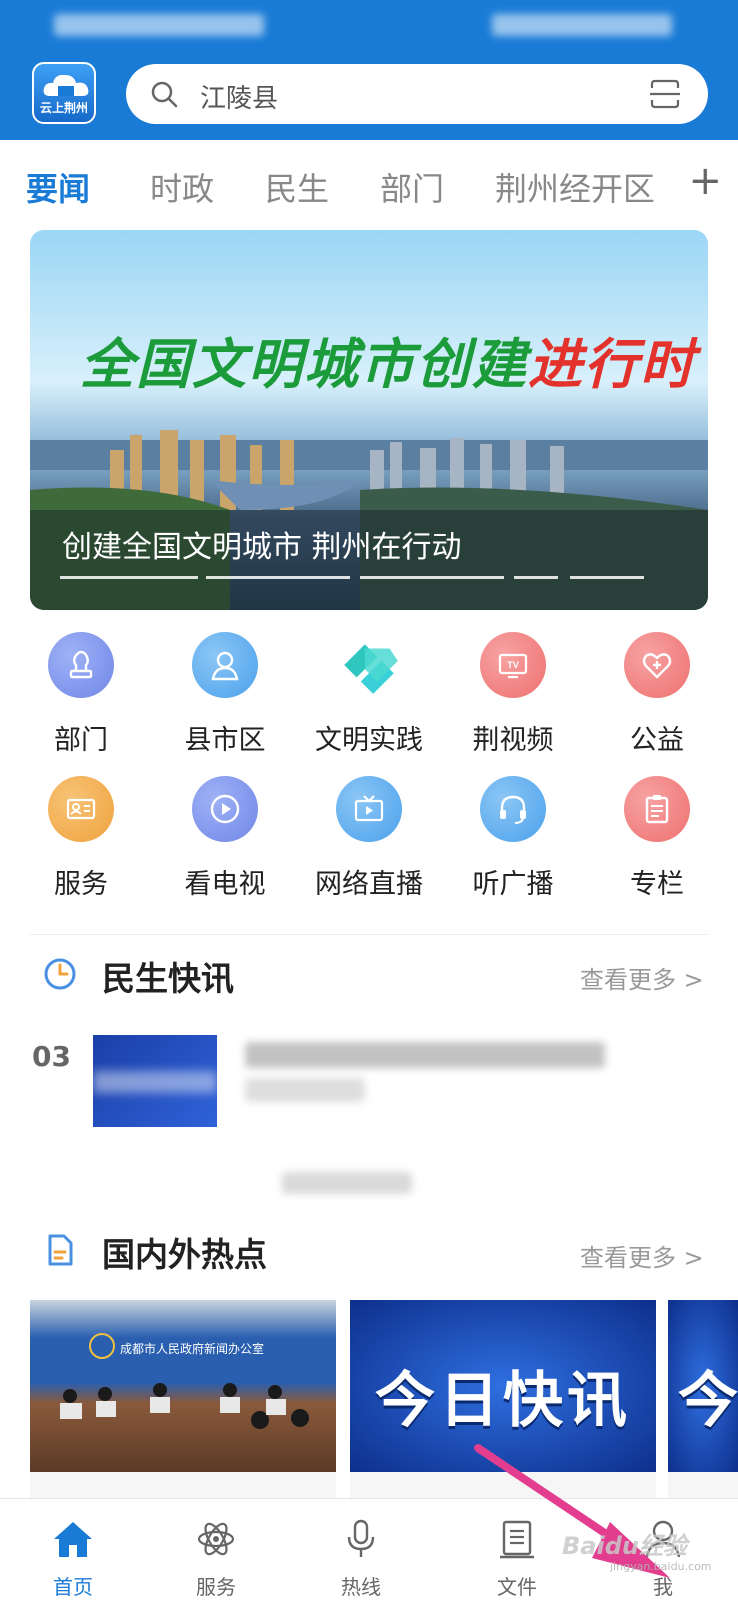 This screenshot has width=738, height=1600. I want to click on search-input: 江陵县, so click(239, 96).